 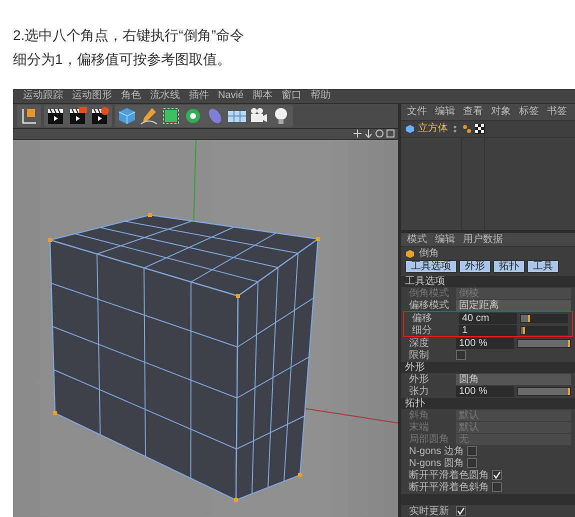 What do you see at coordinates (483, 239) in the screenshot?
I see `menu-item: 用户数据` at bounding box center [483, 239].